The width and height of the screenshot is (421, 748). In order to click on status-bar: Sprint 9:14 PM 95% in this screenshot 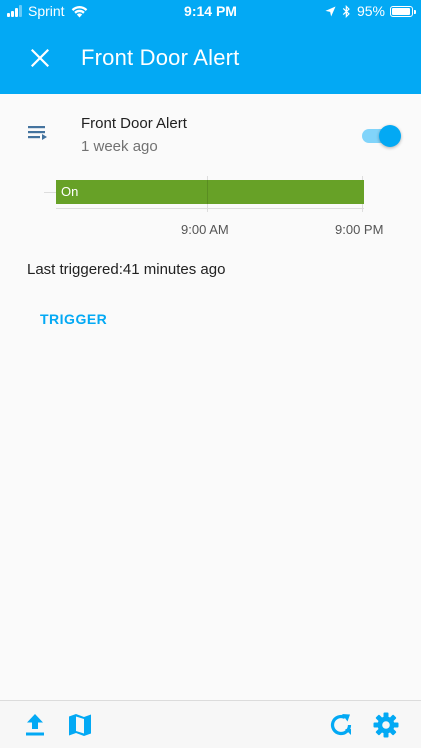, I will do `click(210, 11)`.